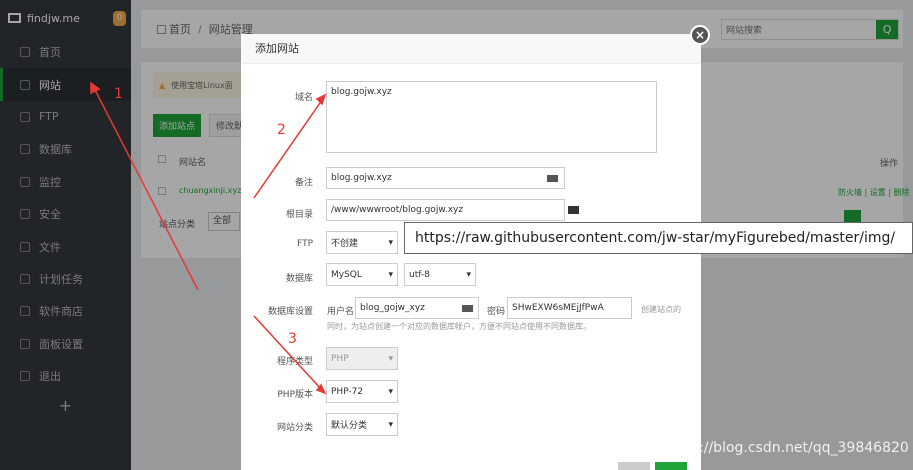  What do you see at coordinates (292, 339) in the screenshot?
I see `annotation-3: 3` at bounding box center [292, 339].